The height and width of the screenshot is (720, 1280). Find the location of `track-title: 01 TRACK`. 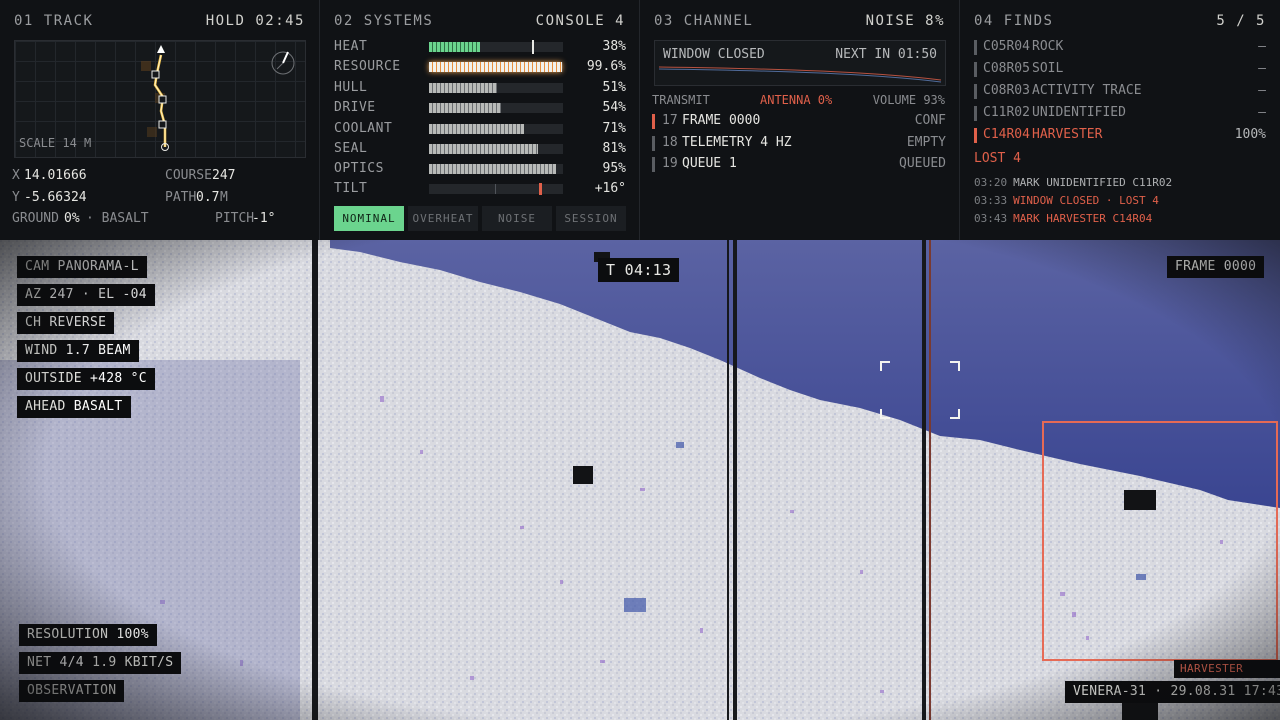

track-title: 01 TRACK is located at coordinates (54, 21).